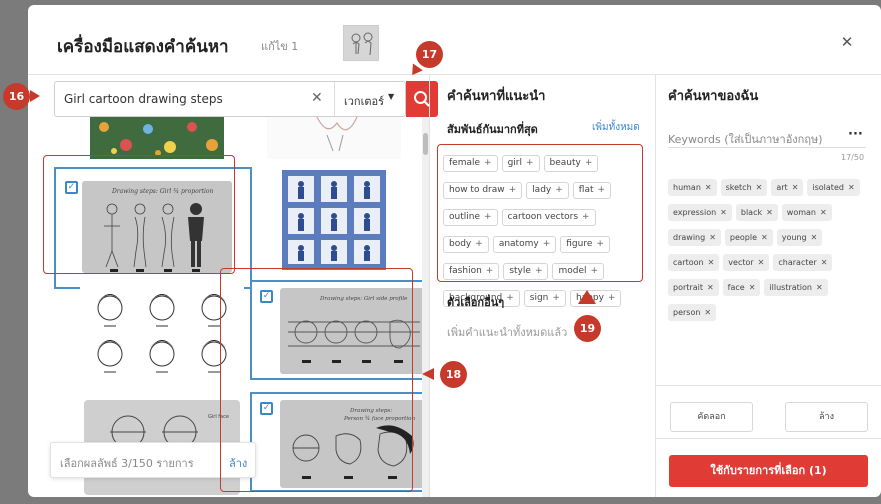  Describe the element at coordinates (391, 96) in the screenshot. I see `chevron-down-icon: ▼` at that location.